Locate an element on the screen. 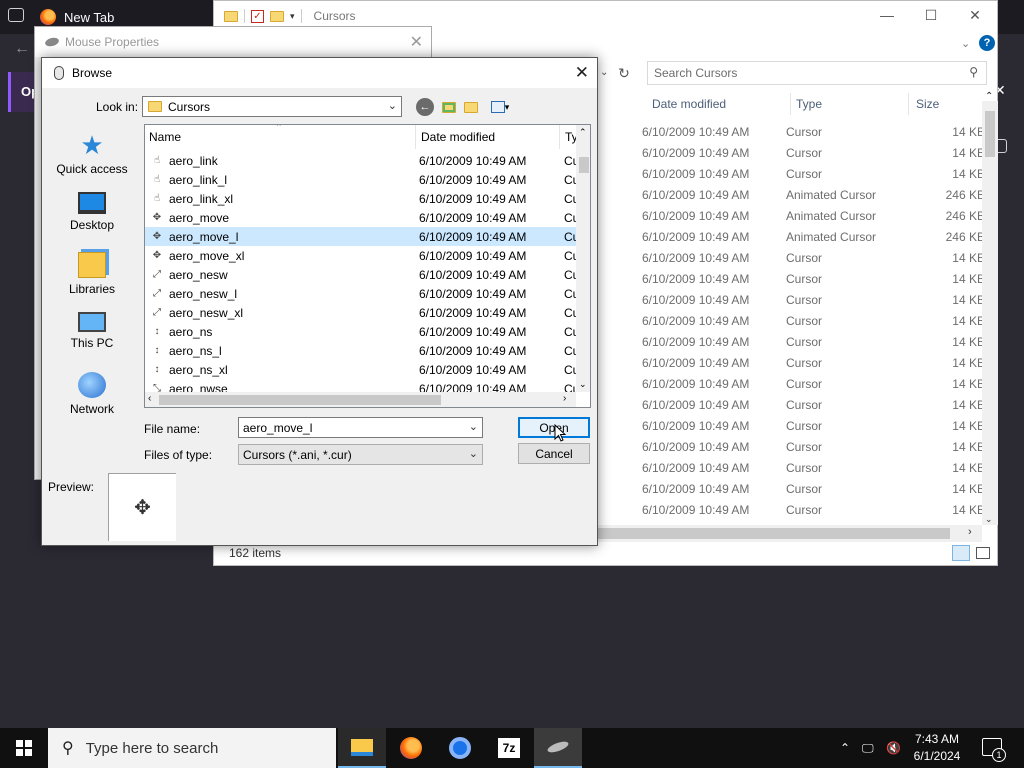 The image size is (1024, 768). details-view-icon is located at coordinates (961, 553).